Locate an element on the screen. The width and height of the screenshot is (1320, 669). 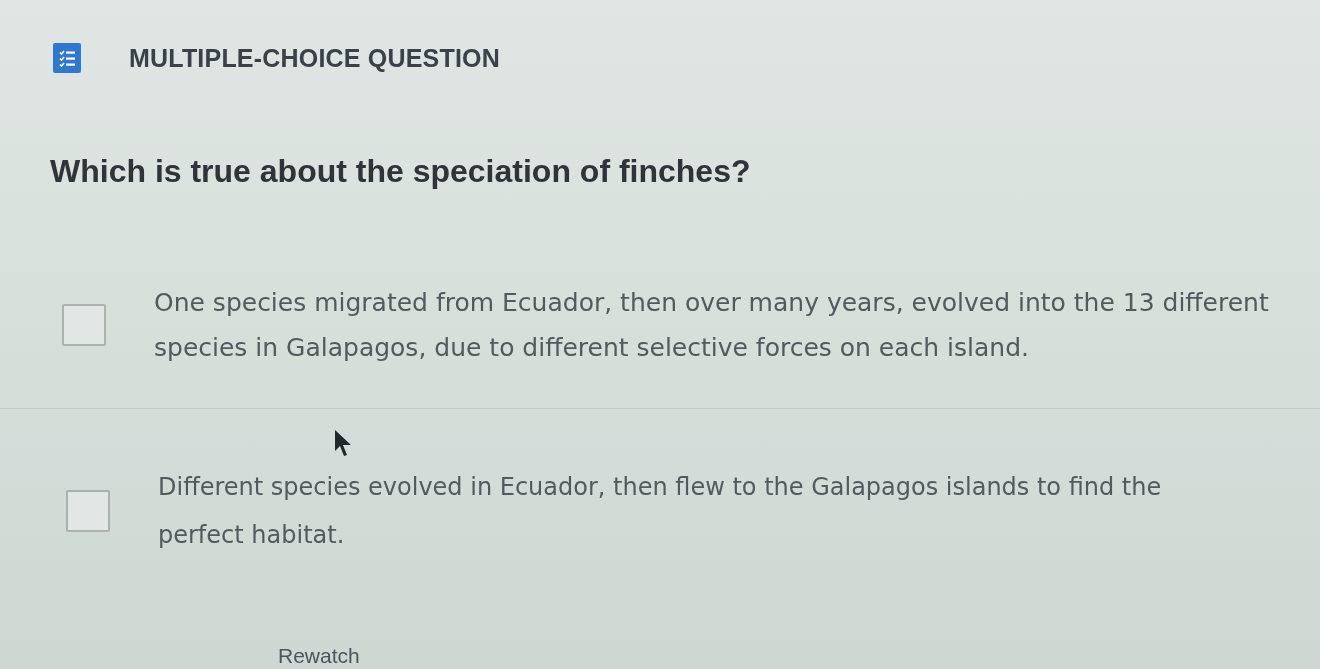
checklist-icon is located at coordinates (67, 58).